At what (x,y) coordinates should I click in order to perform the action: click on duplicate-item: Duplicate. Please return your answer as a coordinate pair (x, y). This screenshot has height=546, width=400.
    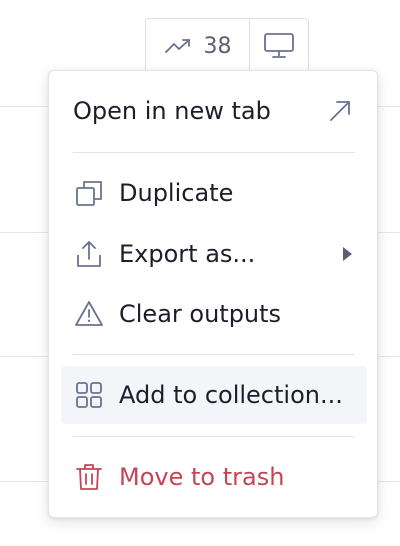
    Looking at the image, I should click on (214, 193).